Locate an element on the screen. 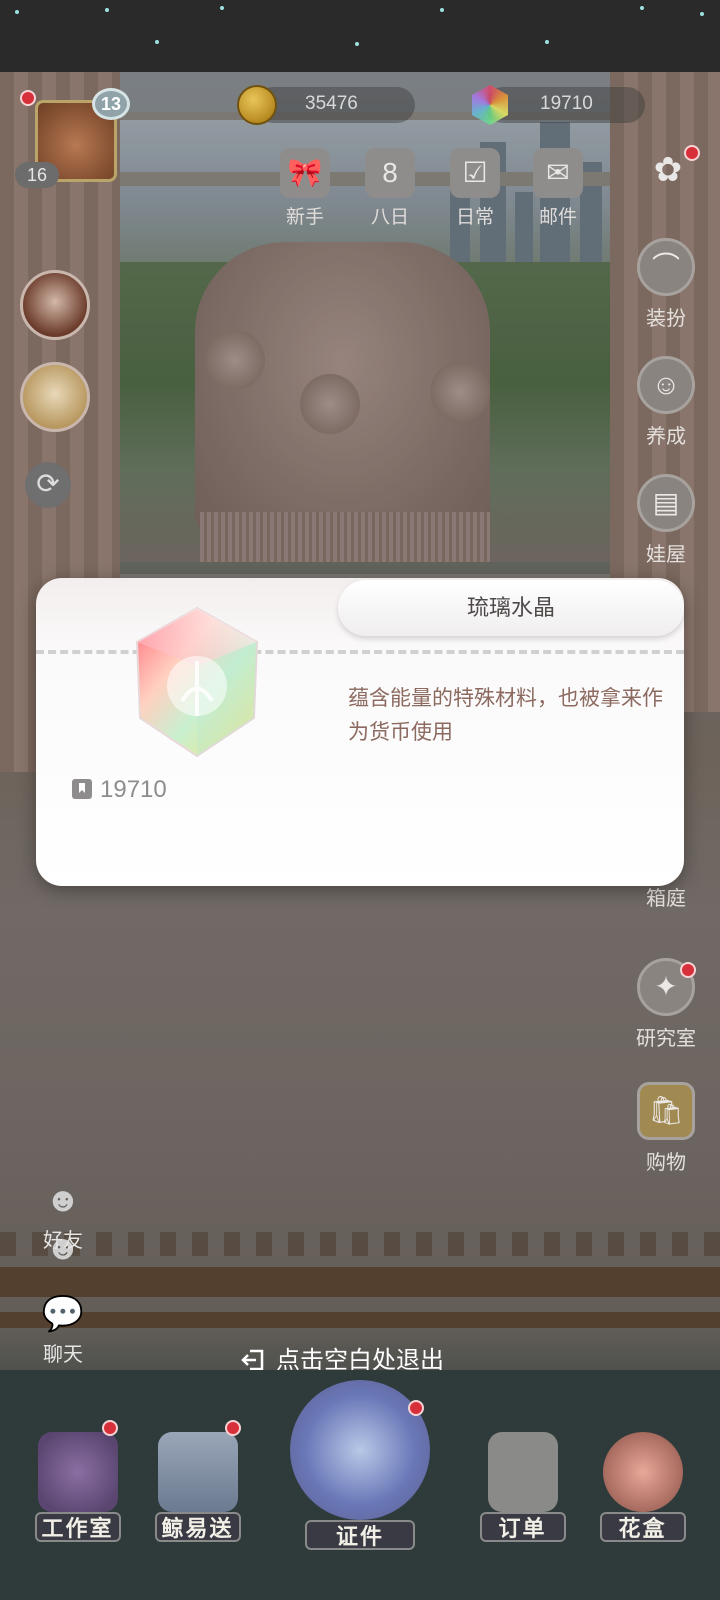 The height and width of the screenshot is (1600, 720). status-bar is located at coordinates (360, 36).